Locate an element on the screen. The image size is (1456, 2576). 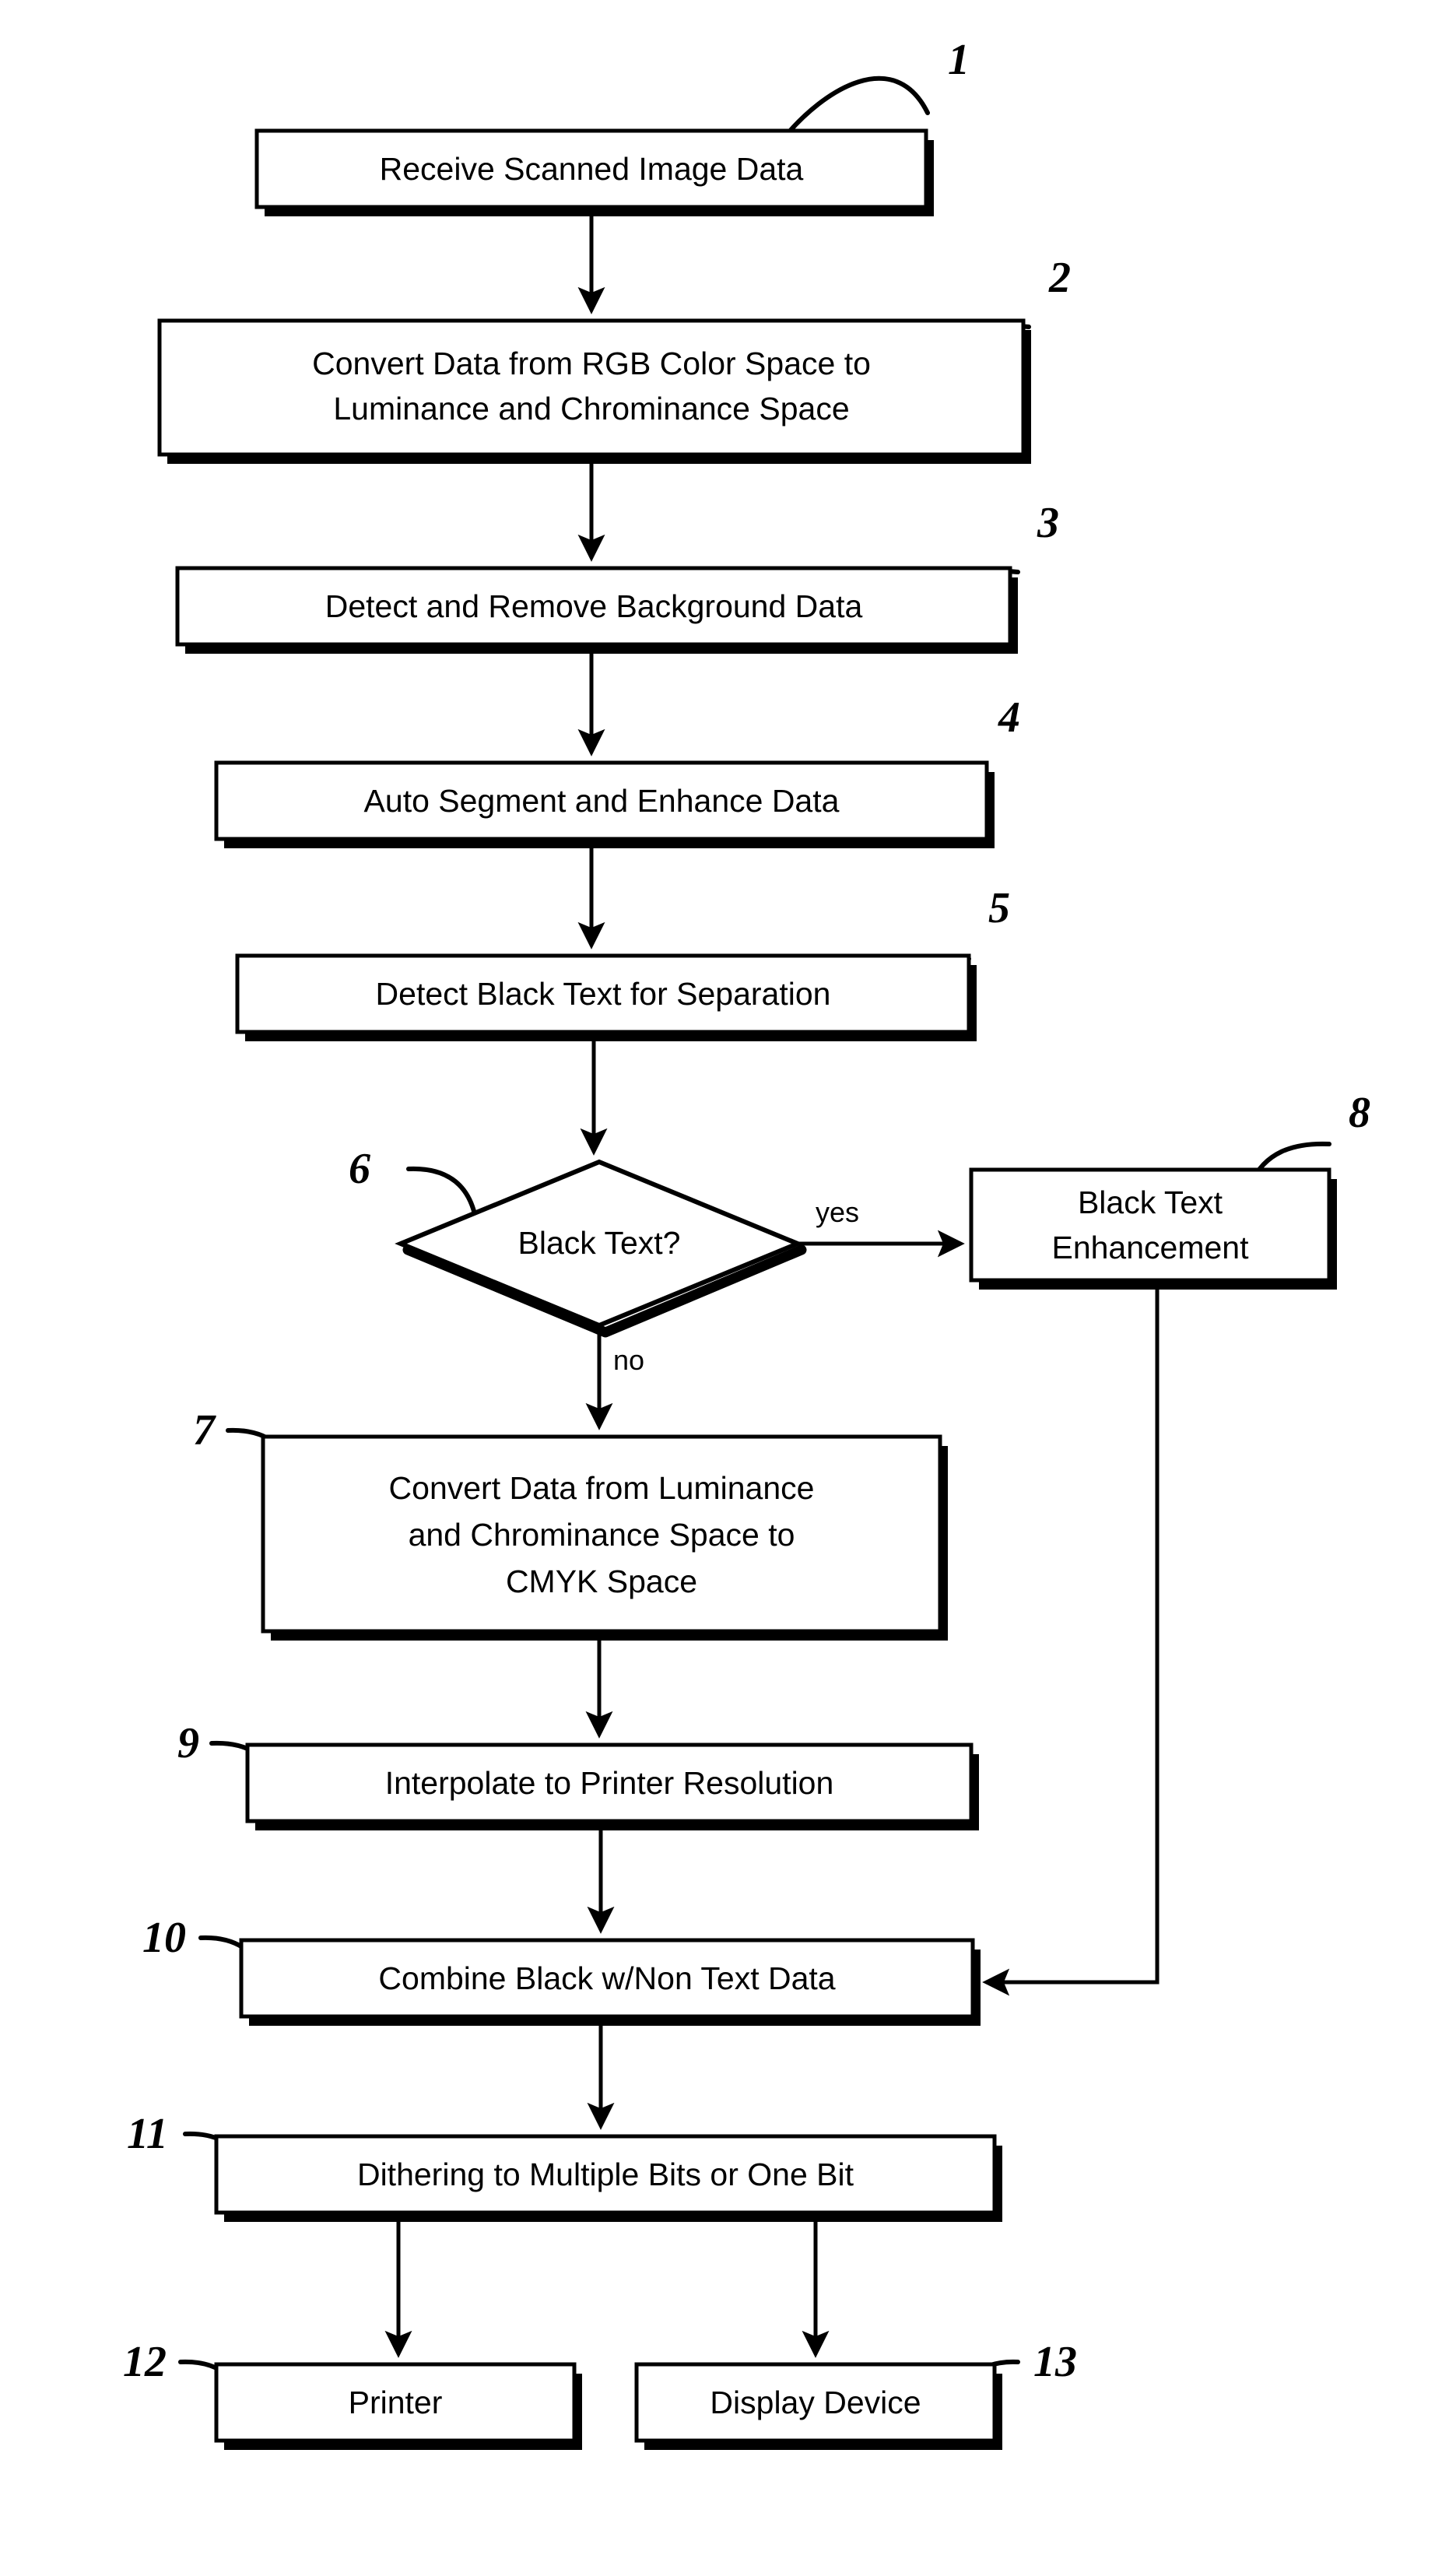
ref-number-11: 11 is located at coordinates (148, 2134).